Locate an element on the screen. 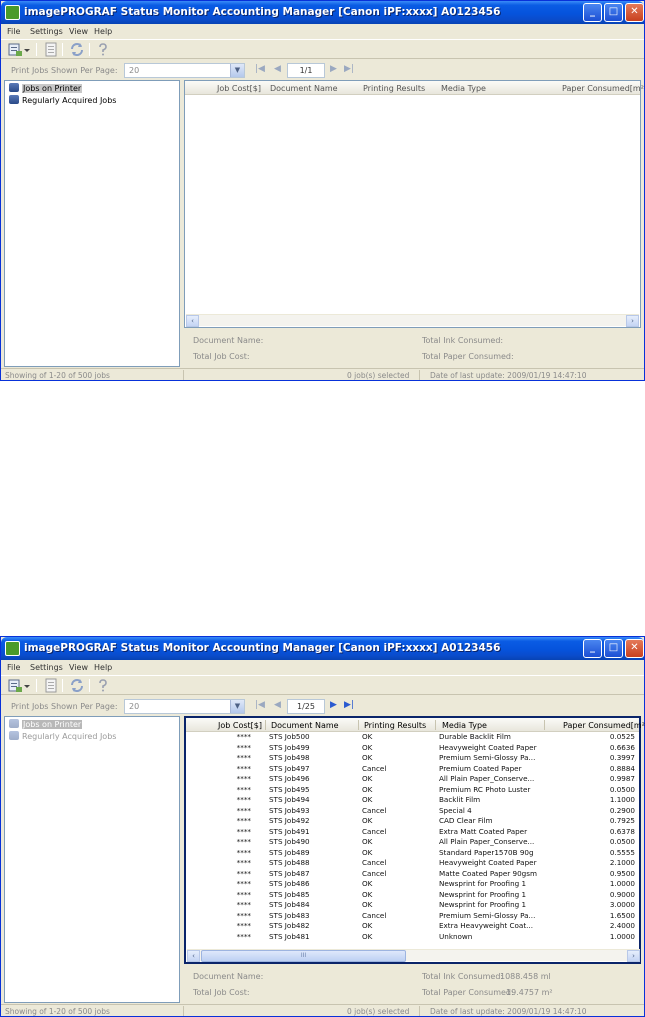 The width and height of the screenshot is (645, 1017). menu-bar: File Settings View Help is located at coordinates (322, 31).